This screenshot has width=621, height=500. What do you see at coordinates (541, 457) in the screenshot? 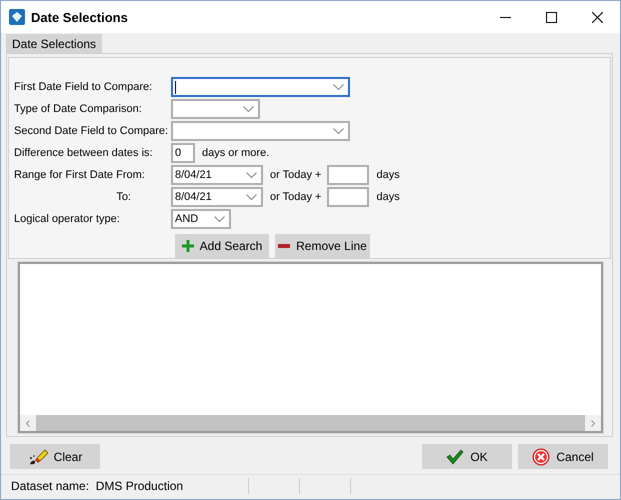
I see `cancel-icon` at bounding box center [541, 457].